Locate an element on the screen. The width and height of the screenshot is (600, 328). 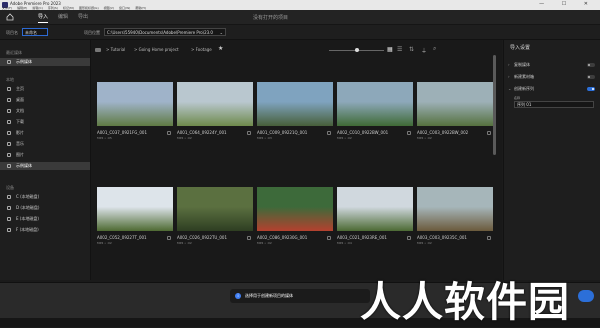
star-icon: ★ is located at coordinates (220, 48).